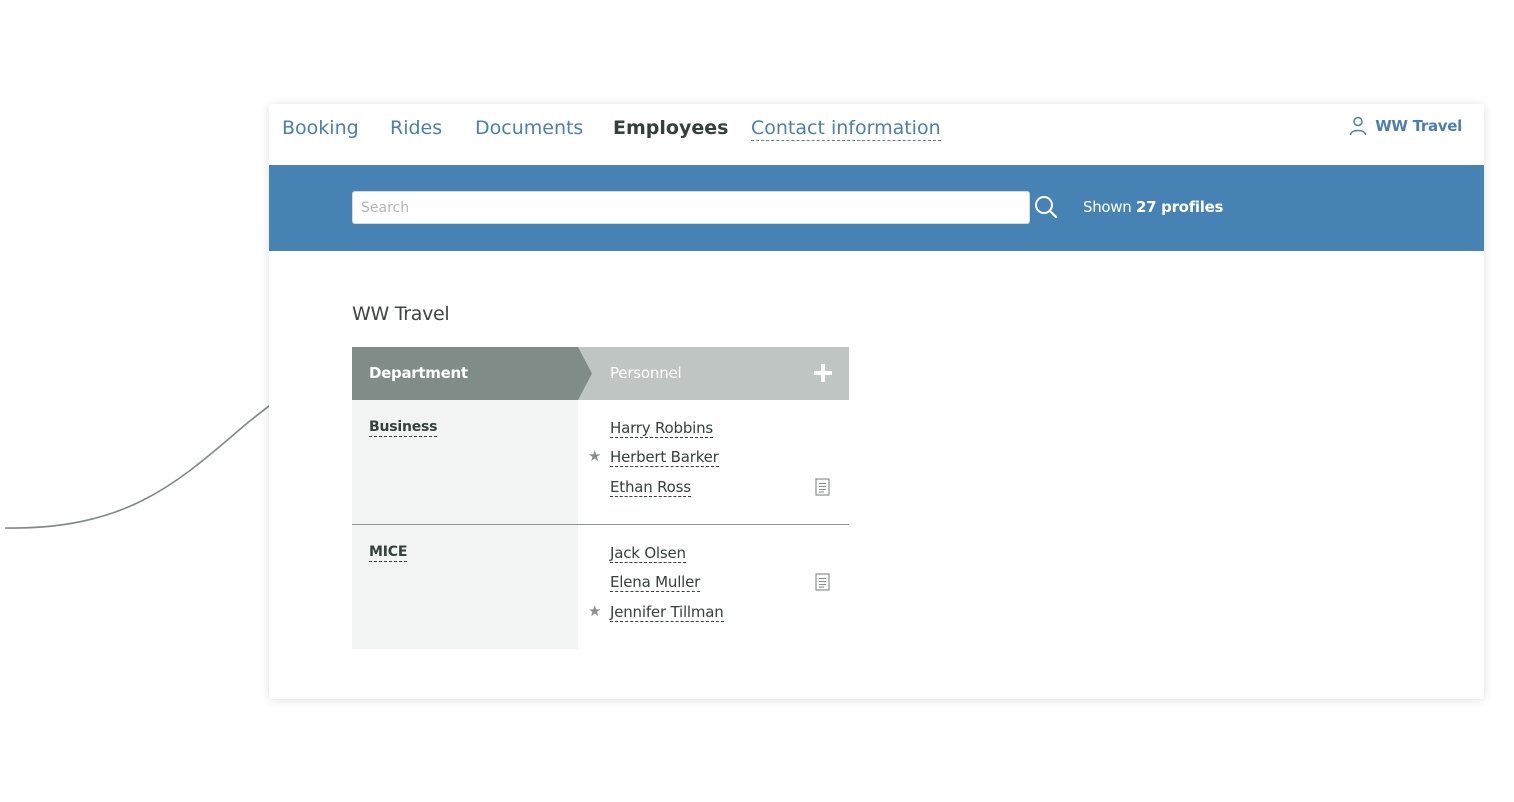 The height and width of the screenshot is (802, 1514). What do you see at coordinates (600, 373) in the screenshot?
I see `table-header: Department Personnel` at bounding box center [600, 373].